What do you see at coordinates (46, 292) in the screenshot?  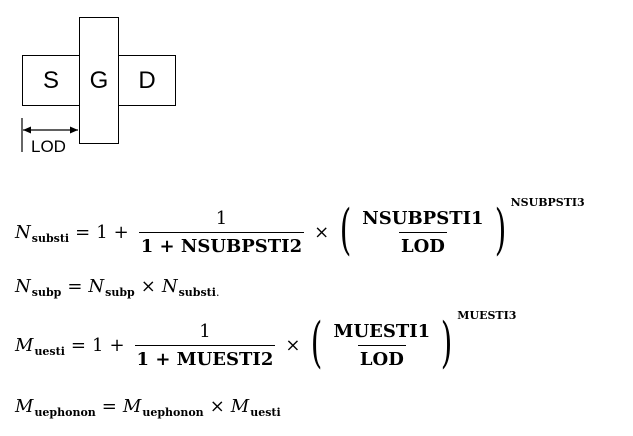 I see `eq2-lhs-sub: subp` at bounding box center [46, 292].